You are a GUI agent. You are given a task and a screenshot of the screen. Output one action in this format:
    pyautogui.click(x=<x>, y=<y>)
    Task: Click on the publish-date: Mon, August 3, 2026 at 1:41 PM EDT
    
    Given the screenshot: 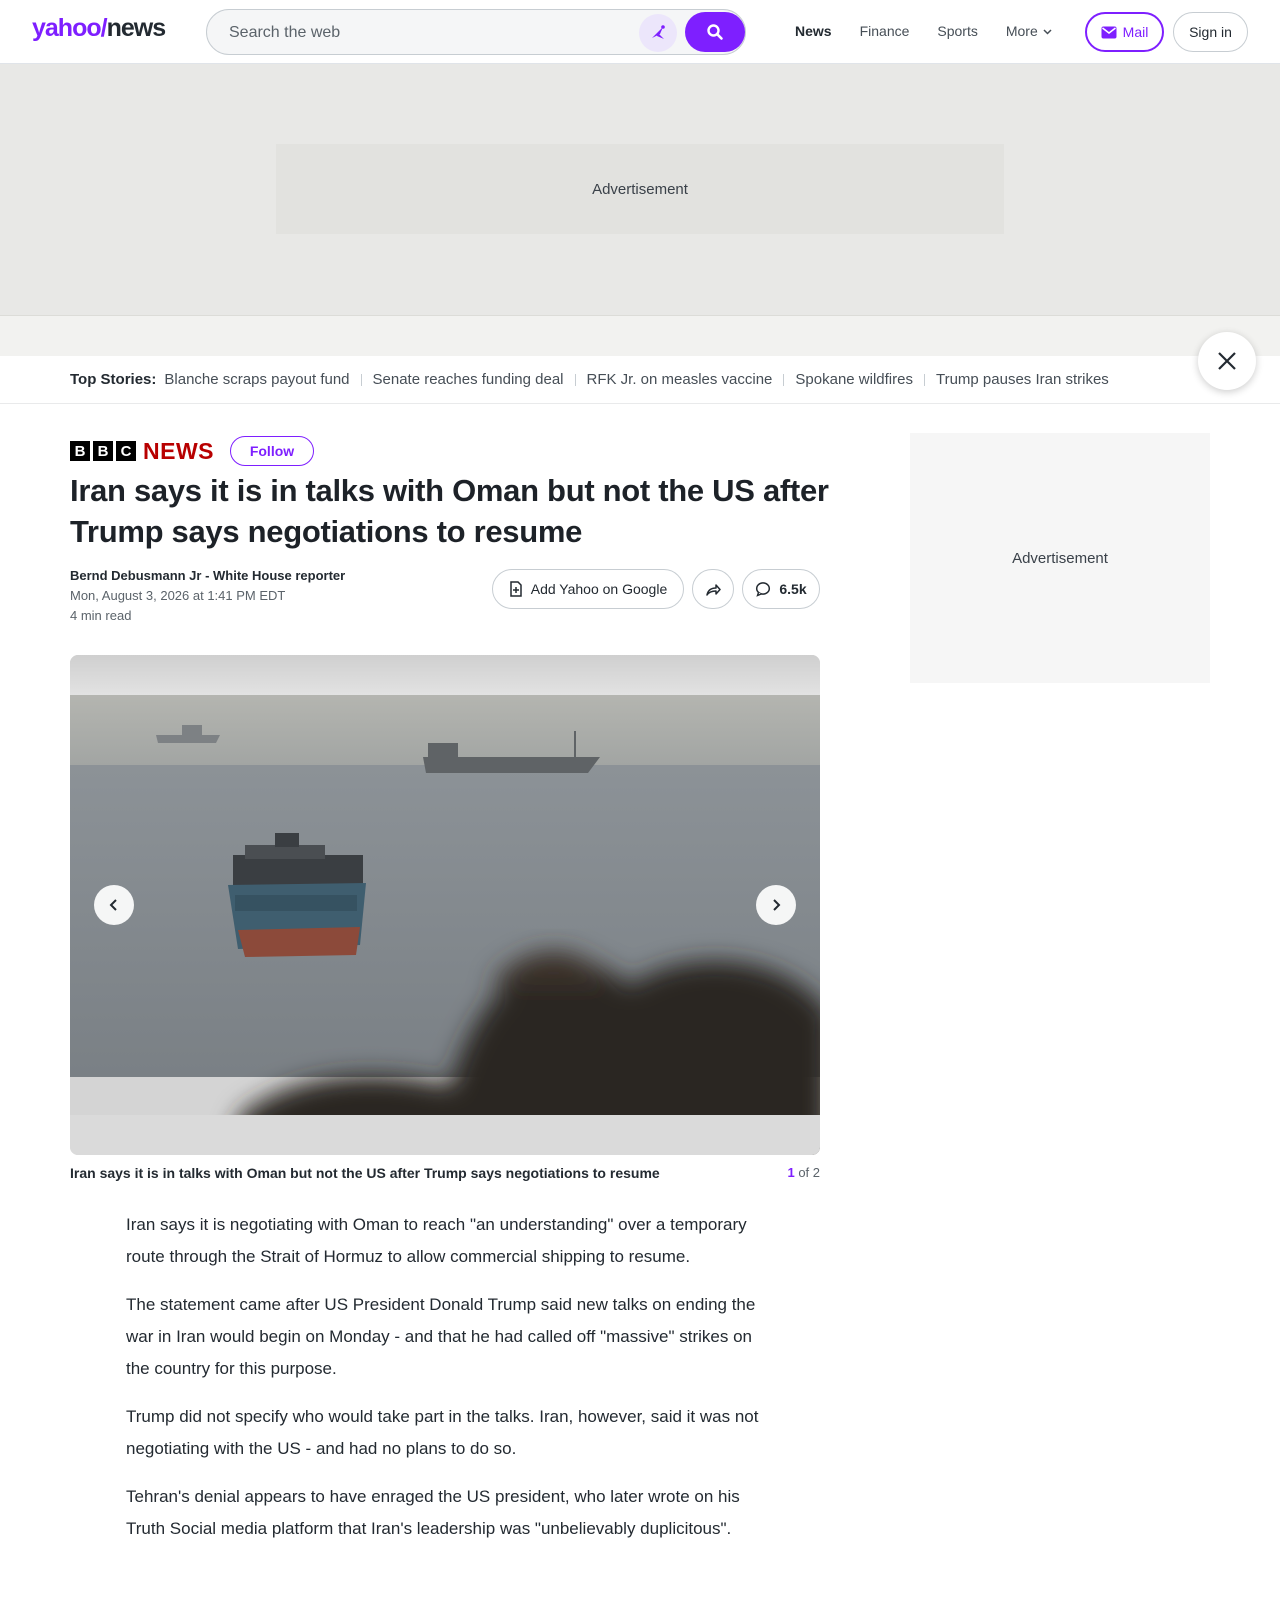 What is the action you would take?
    pyautogui.click(x=178, y=595)
    